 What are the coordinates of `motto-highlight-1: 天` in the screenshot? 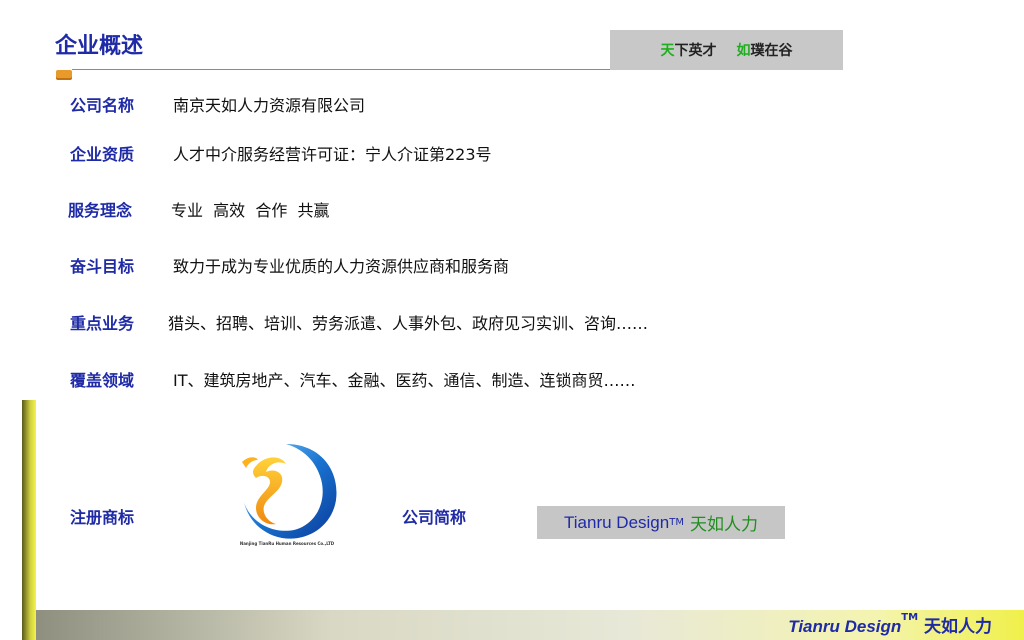 It's located at (667, 51).